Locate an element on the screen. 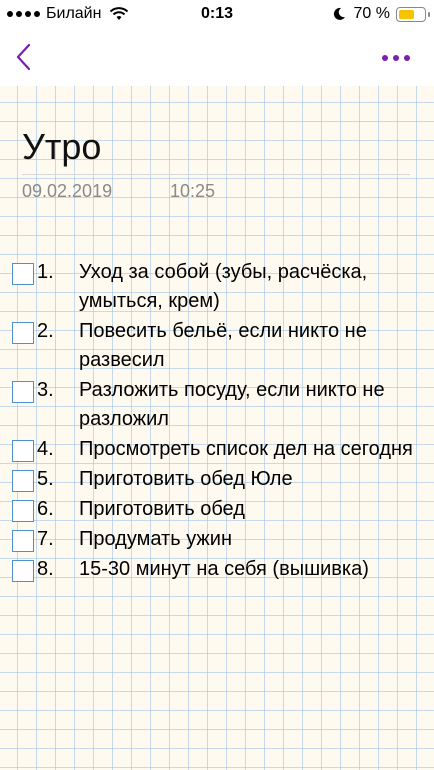  item-number: 8. is located at coordinates (45, 569).